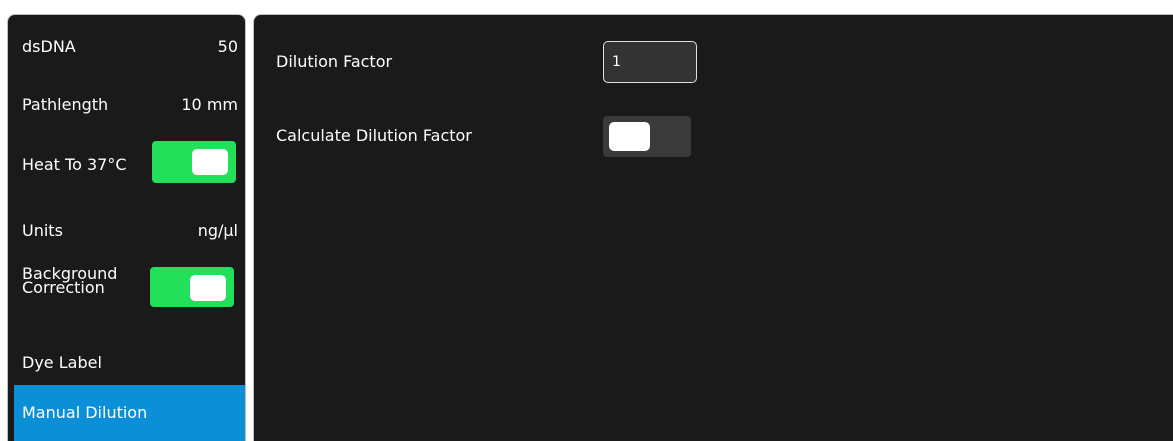  Describe the element at coordinates (650, 62) in the screenshot. I see `dilution-factor-input` at that location.